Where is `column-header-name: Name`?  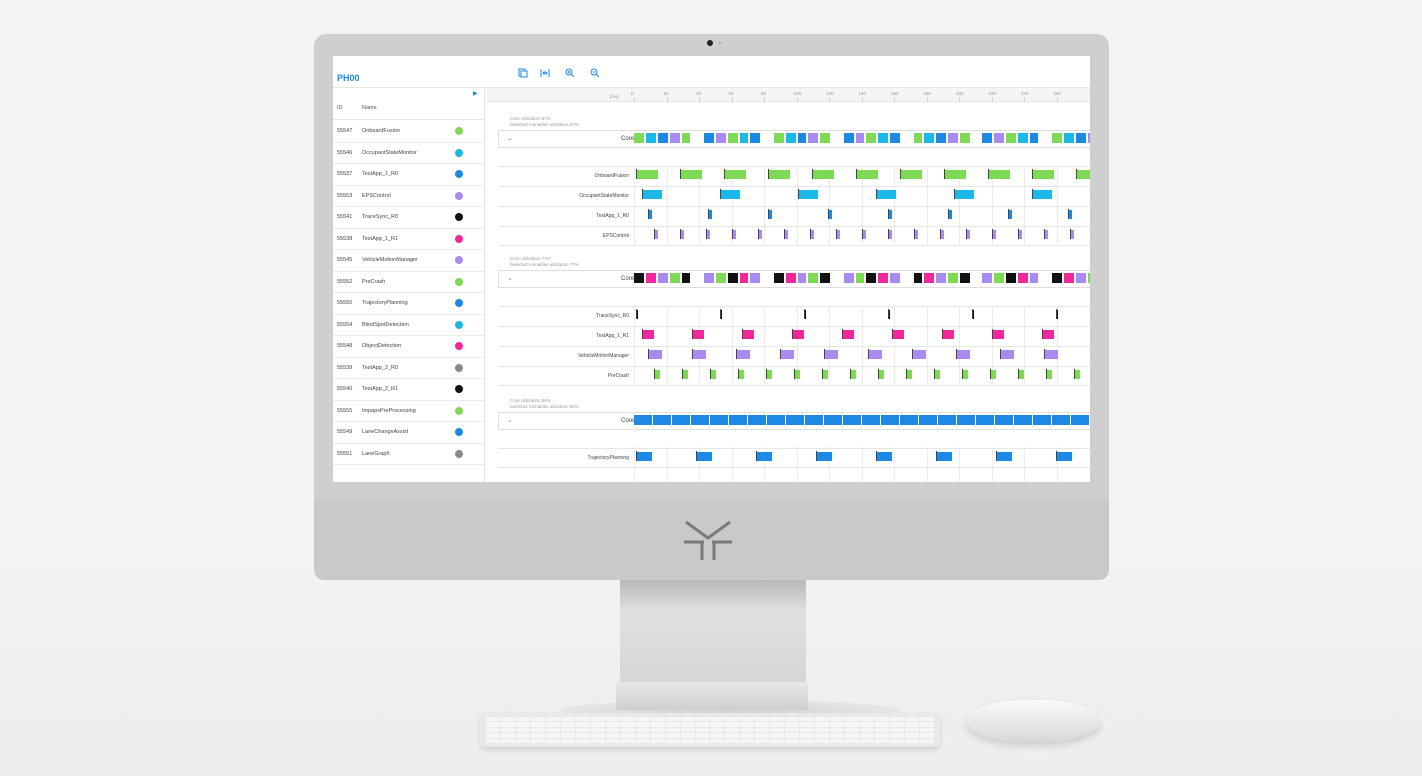
column-header-name: Name is located at coordinates (369, 108).